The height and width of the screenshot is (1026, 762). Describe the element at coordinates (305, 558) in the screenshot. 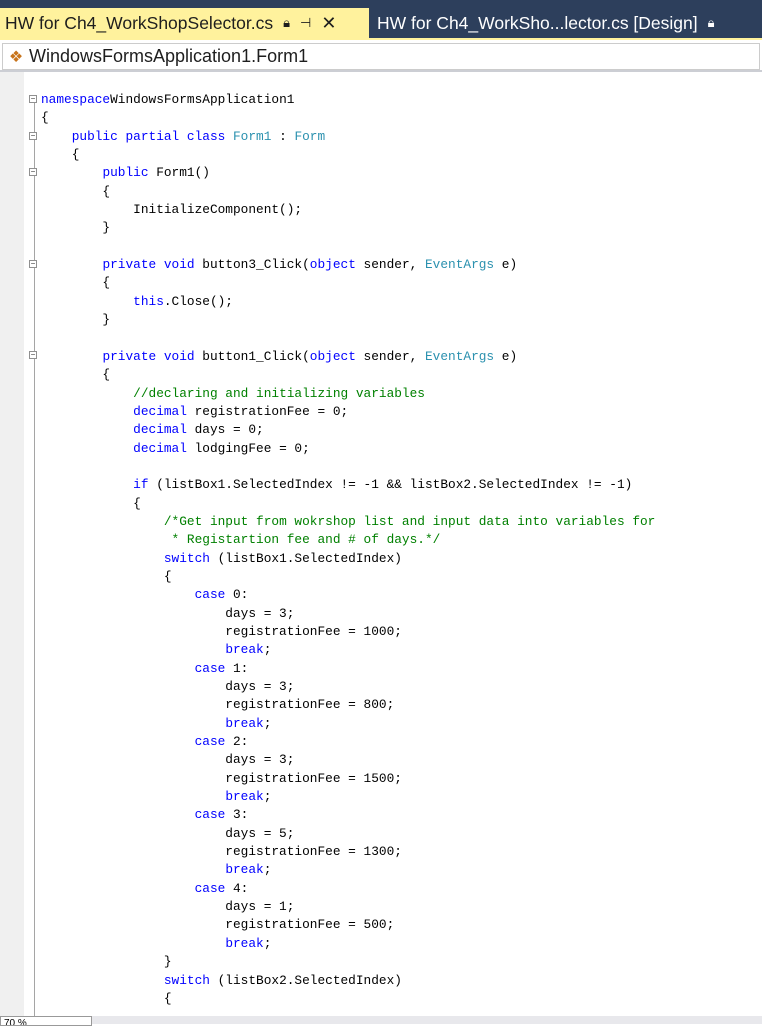

I see `code-token: (listBox1.SelectedIndex)` at that location.